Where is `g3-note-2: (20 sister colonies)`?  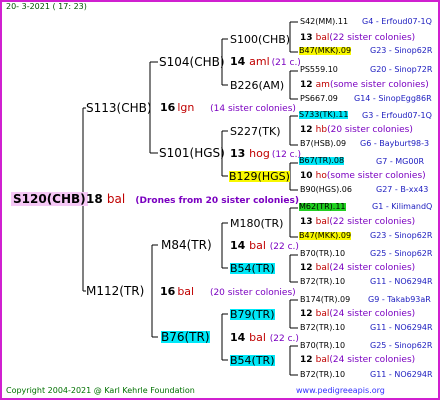
g3-note-2: (20 sister colonies) is located at coordinates (370, 130).